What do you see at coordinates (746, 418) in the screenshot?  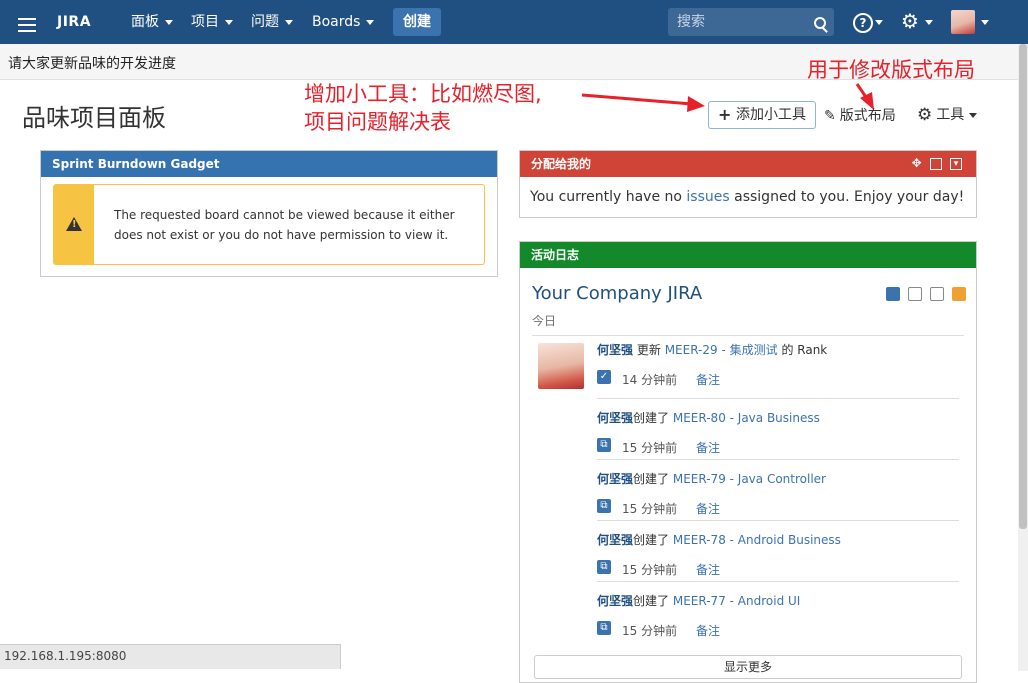 I see `activity-issue-link: MEER-80 - Java Business` at bounding box center [746, 418].